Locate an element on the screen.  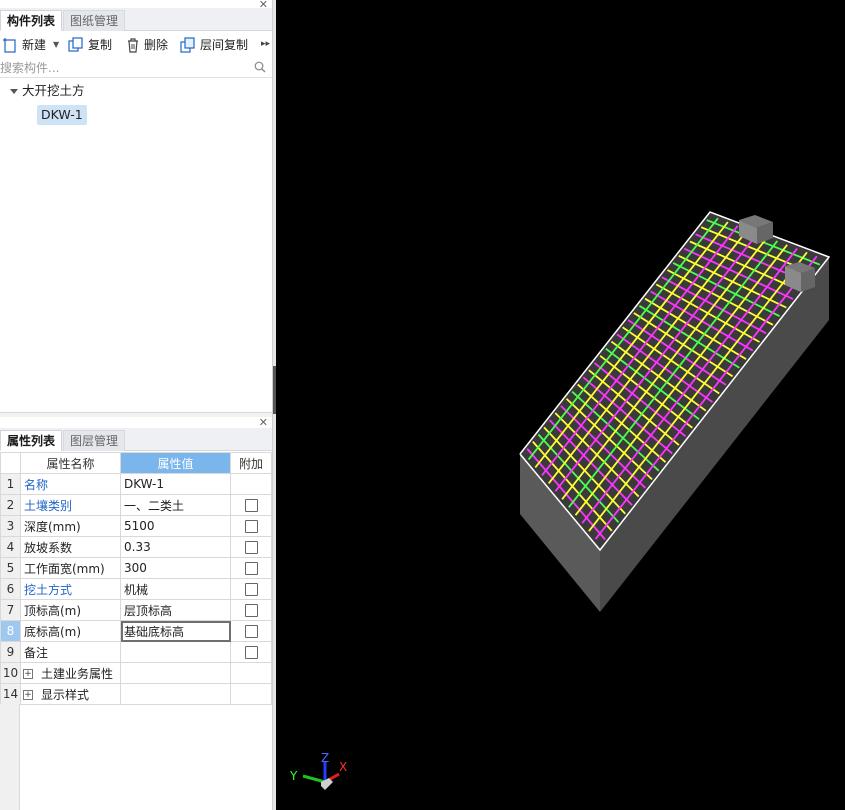
table-row: 2 土壤类别 一、二类土 is located at coordinates (136, 505).